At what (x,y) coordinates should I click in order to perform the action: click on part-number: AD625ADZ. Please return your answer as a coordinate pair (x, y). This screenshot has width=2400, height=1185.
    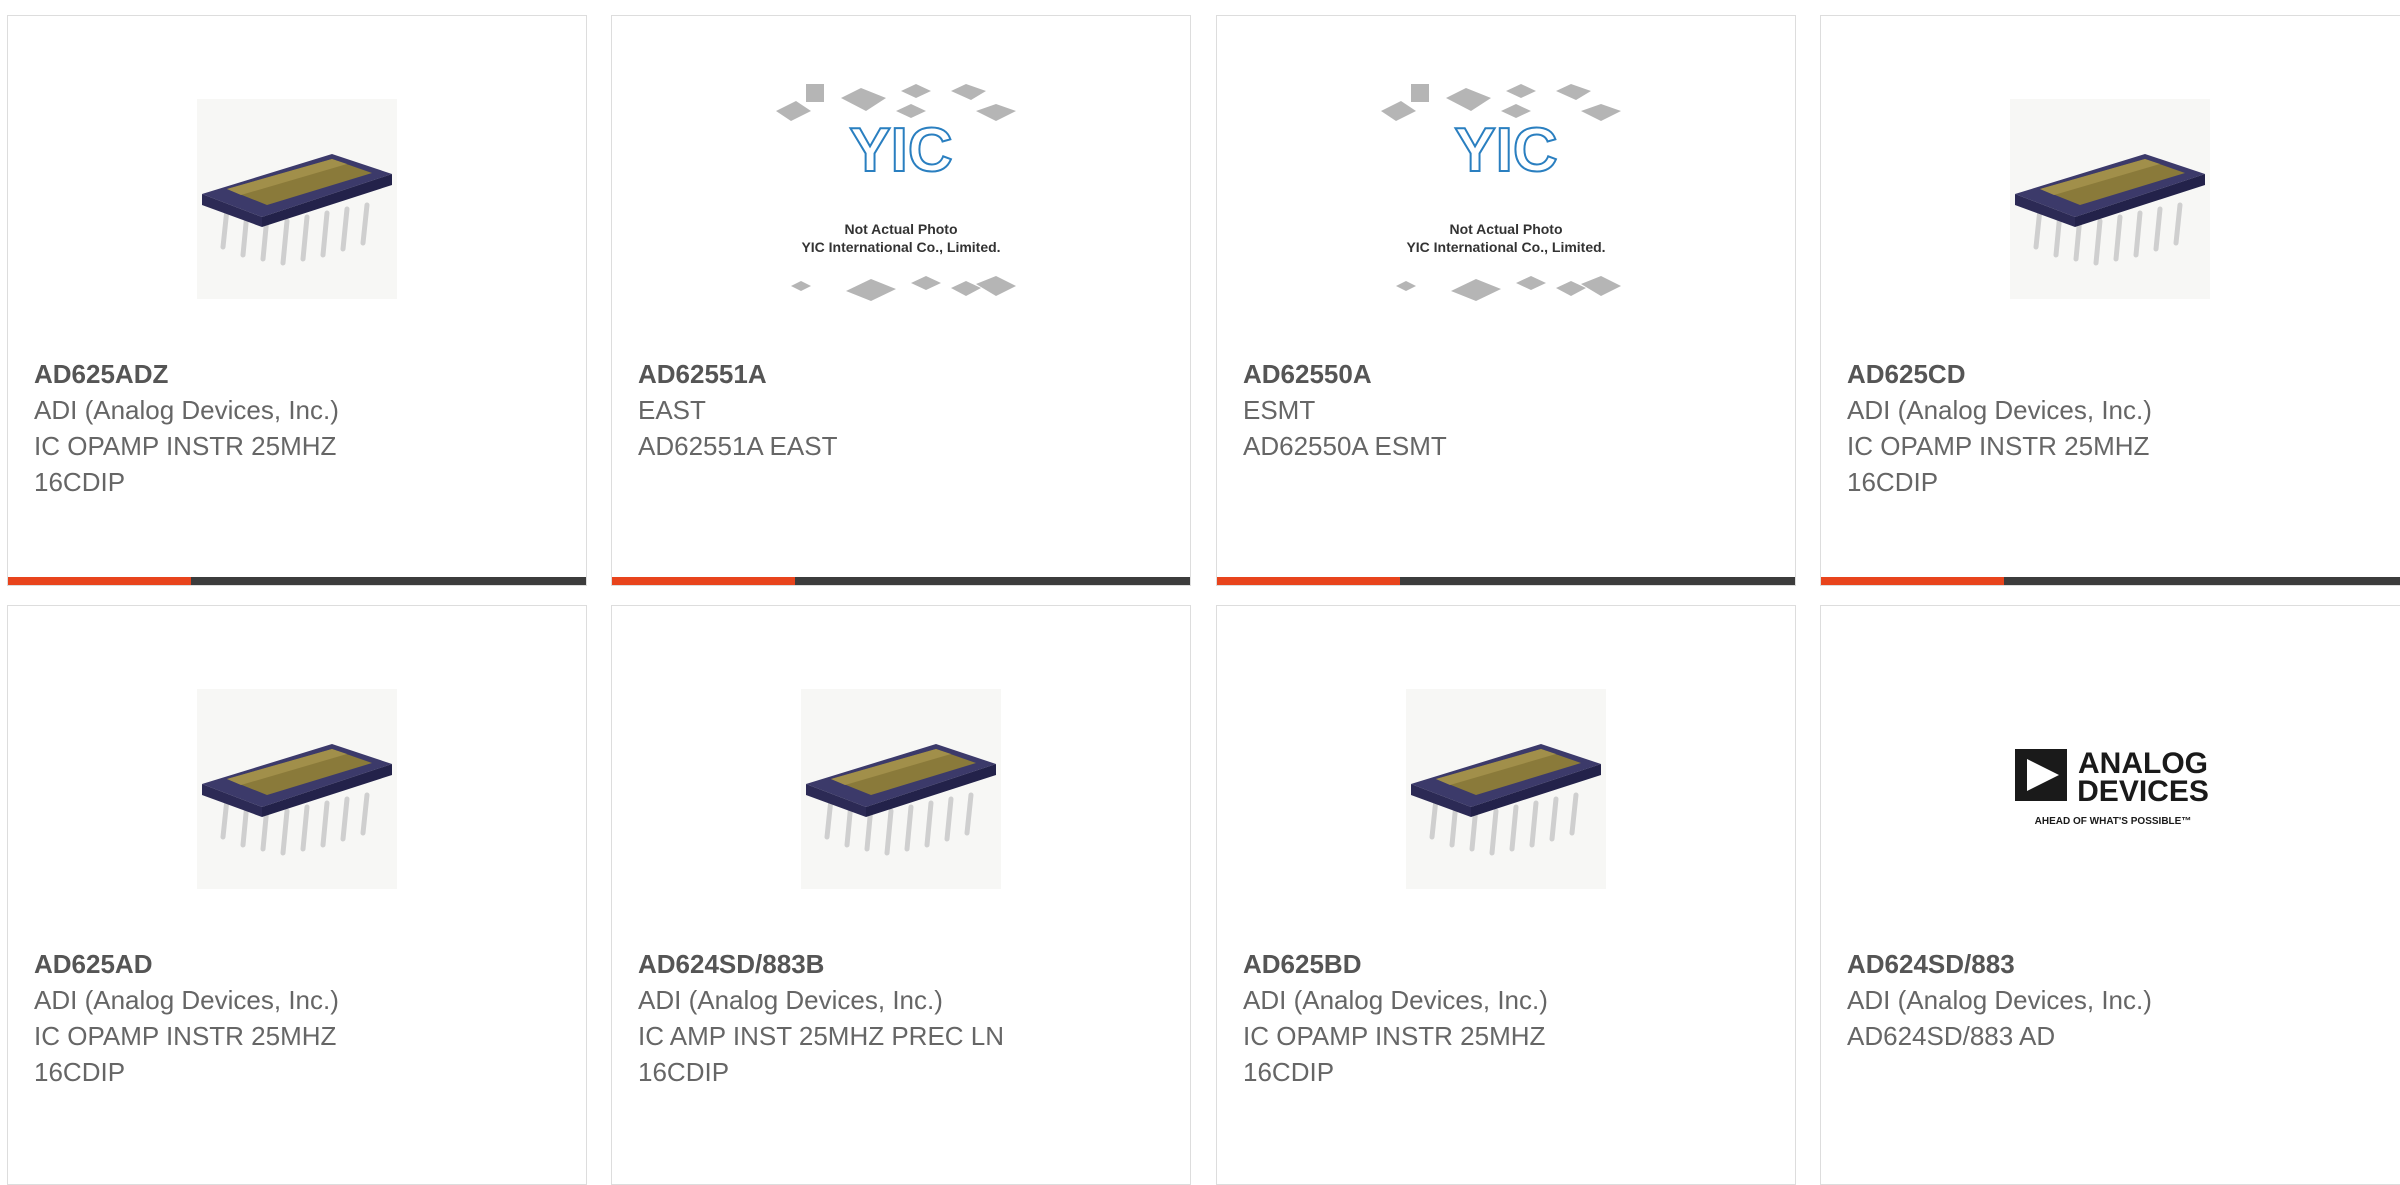
    Looking at the image, I should click on (300, 374).